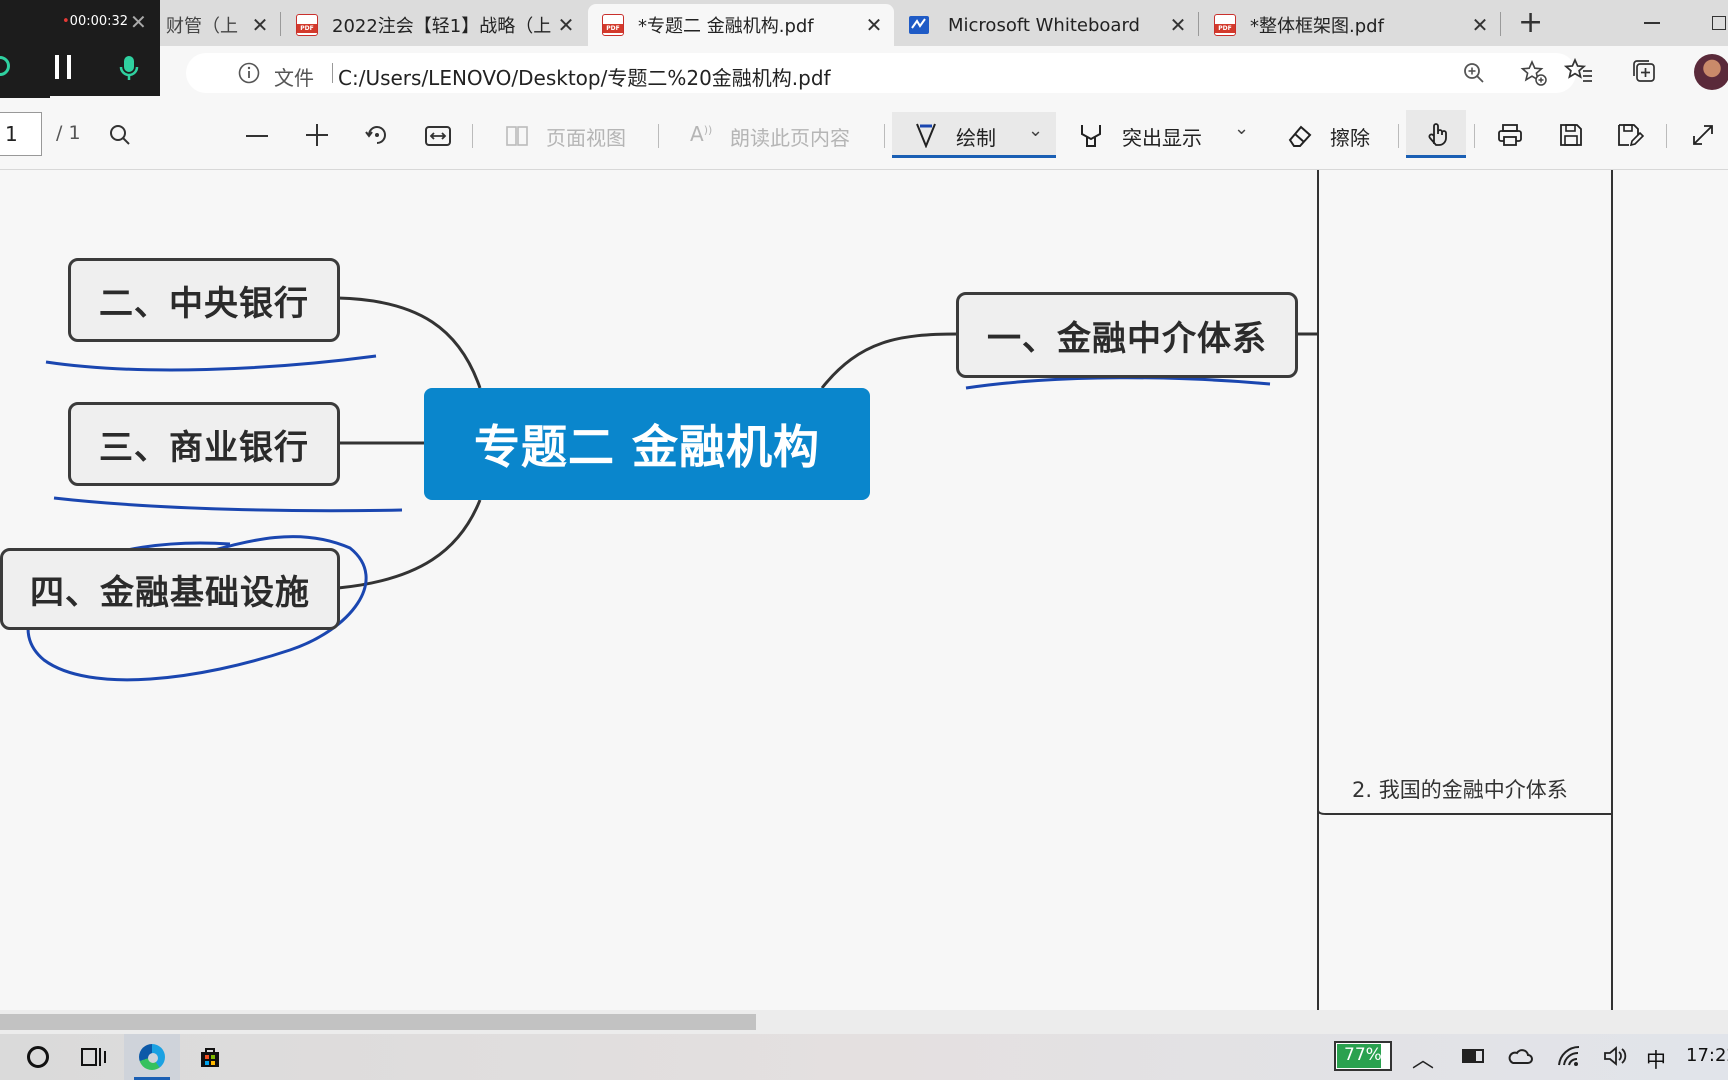  Describe the element at coordinates (976, 138) in the screenshot. I see `draw-label: 绘制` at that location.